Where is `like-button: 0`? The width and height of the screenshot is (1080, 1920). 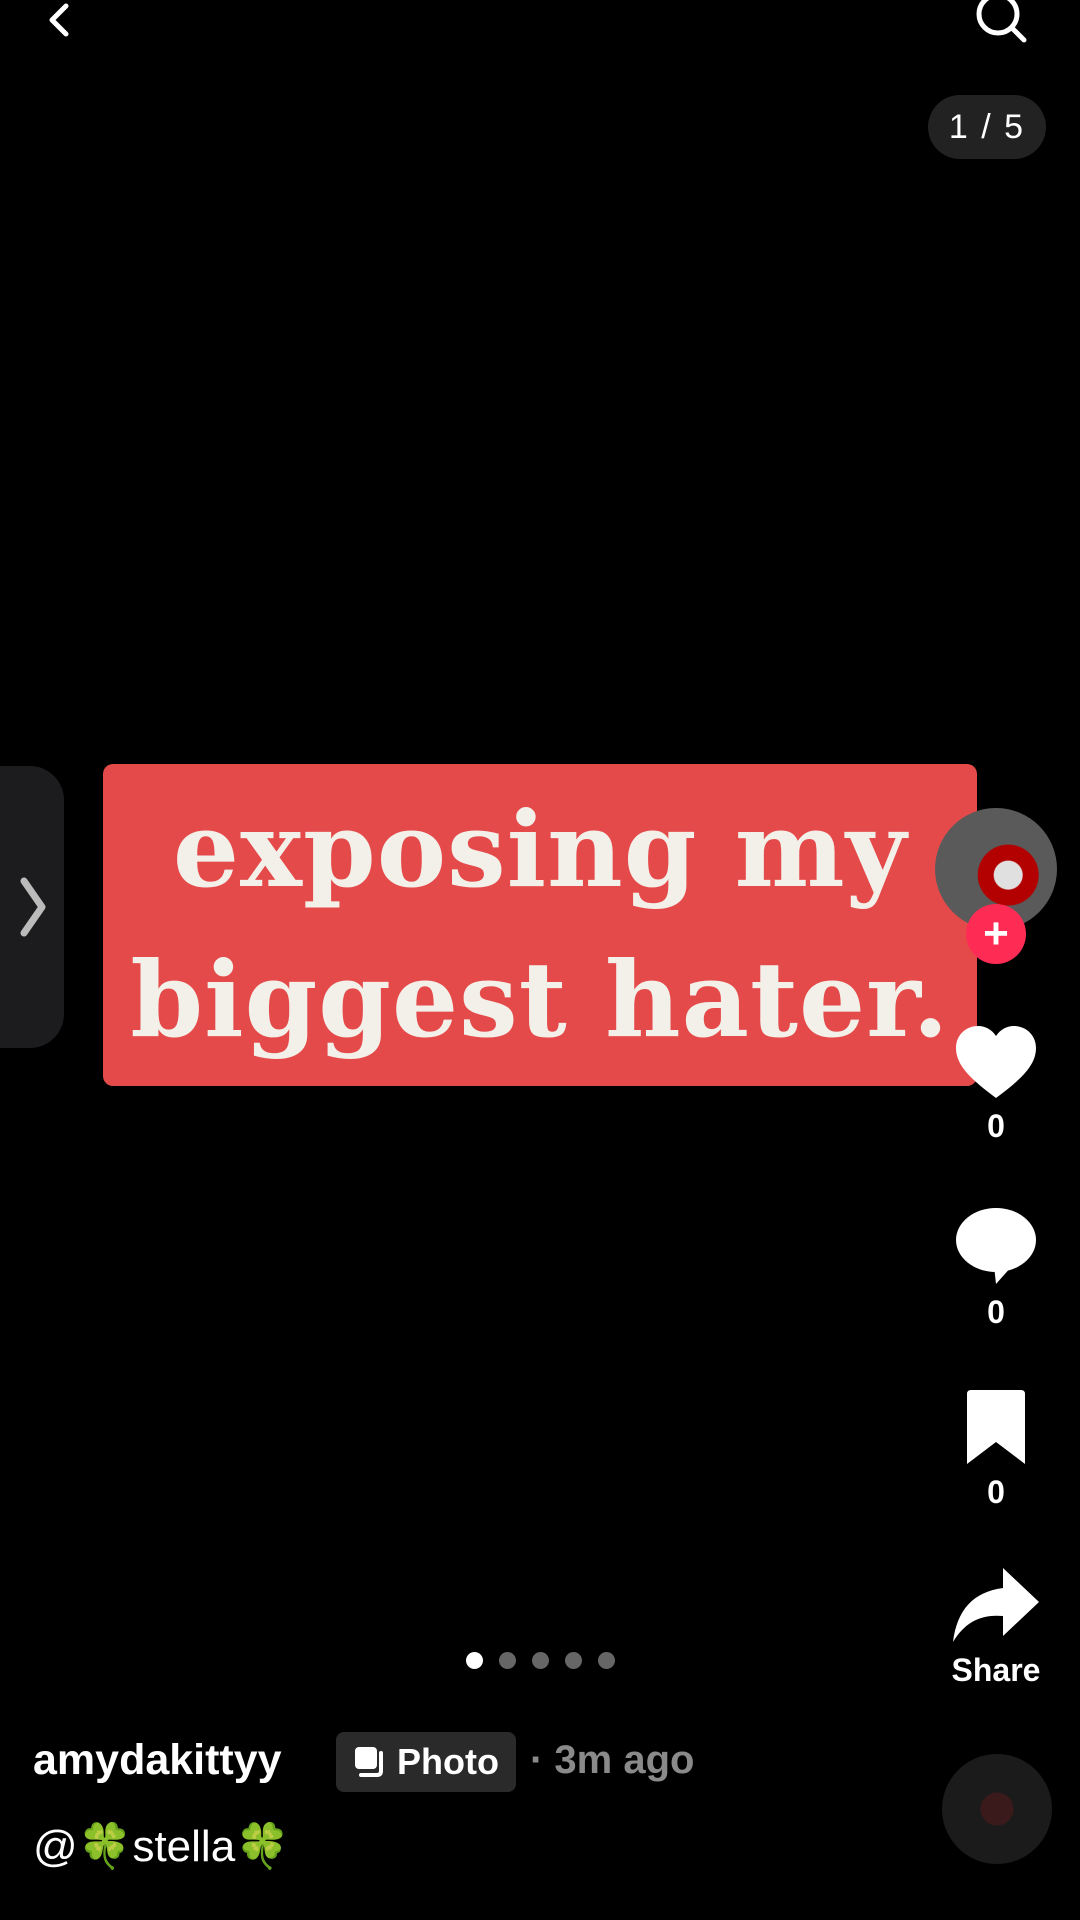 like-button: 0 is located at coordinates (996, 1084).